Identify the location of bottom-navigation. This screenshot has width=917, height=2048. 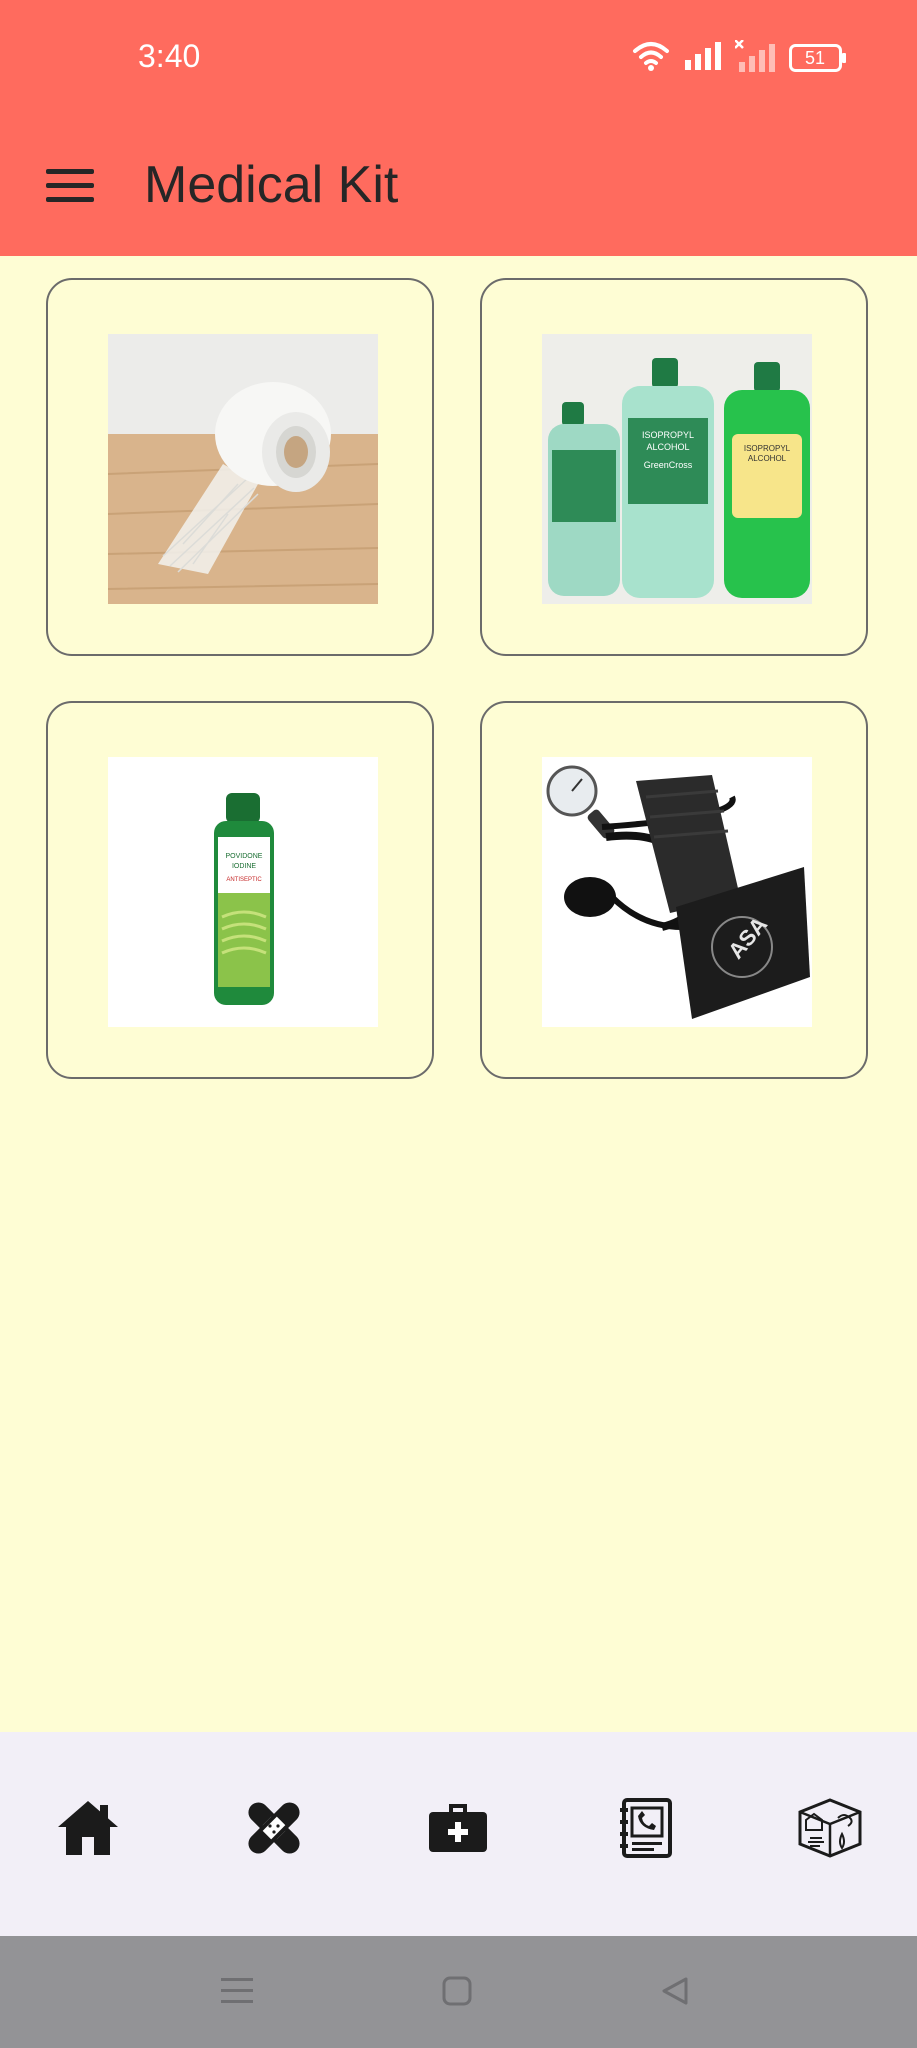
(458, 1834).